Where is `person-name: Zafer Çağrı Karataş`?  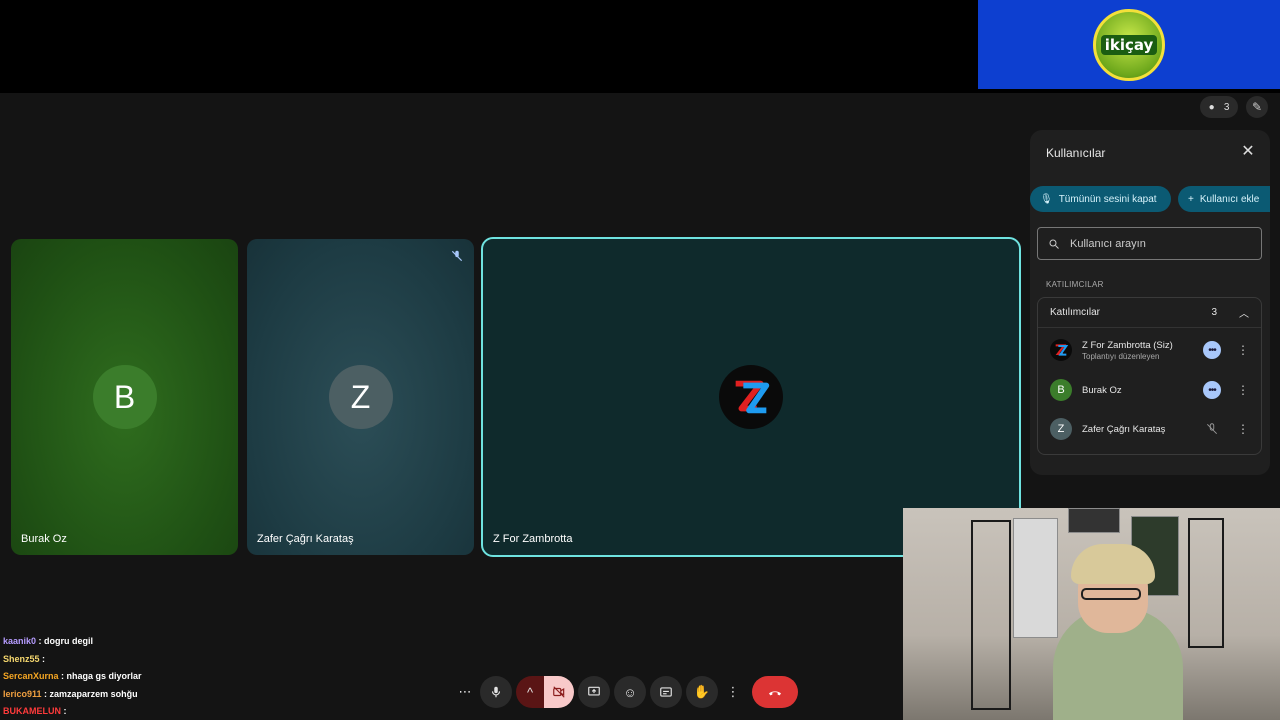 person-name: Zafer Çağrı Karataş is located at coordinates (1124, 429).